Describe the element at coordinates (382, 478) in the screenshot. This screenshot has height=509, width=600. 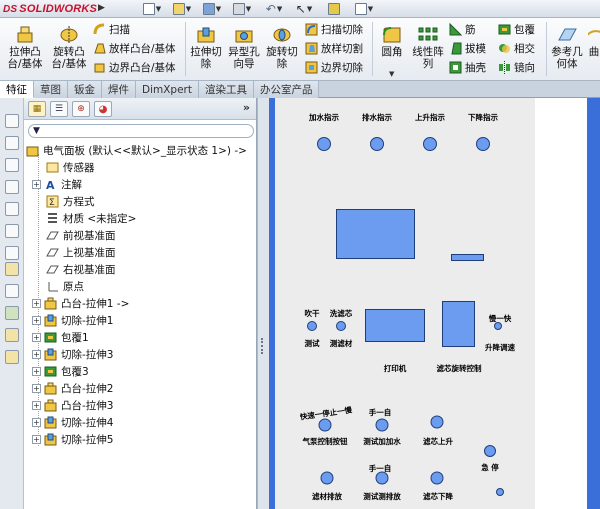
I see `switch-test-drain` at that location.